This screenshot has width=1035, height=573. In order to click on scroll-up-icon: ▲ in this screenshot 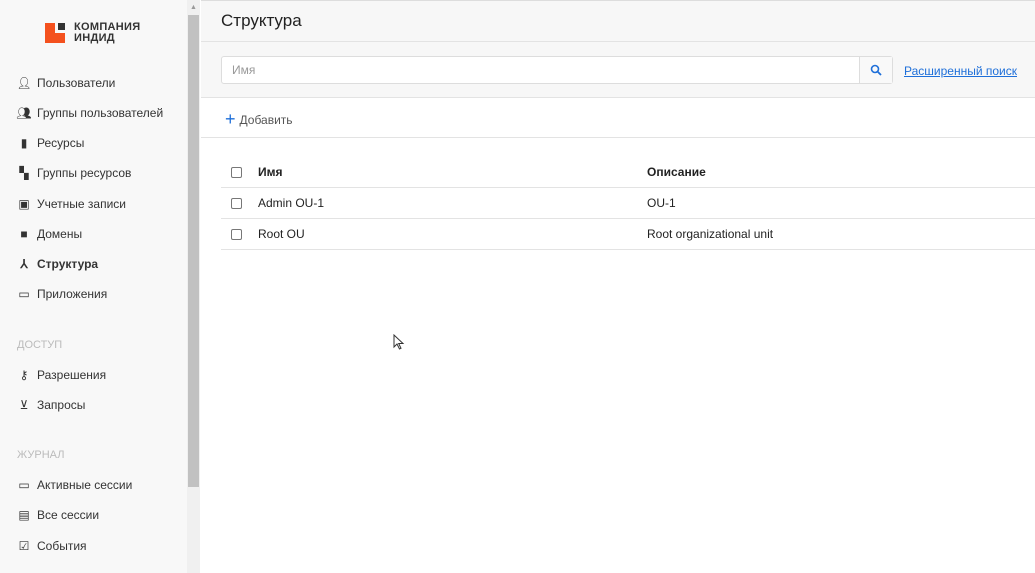, I will do `click(193, 7)`.